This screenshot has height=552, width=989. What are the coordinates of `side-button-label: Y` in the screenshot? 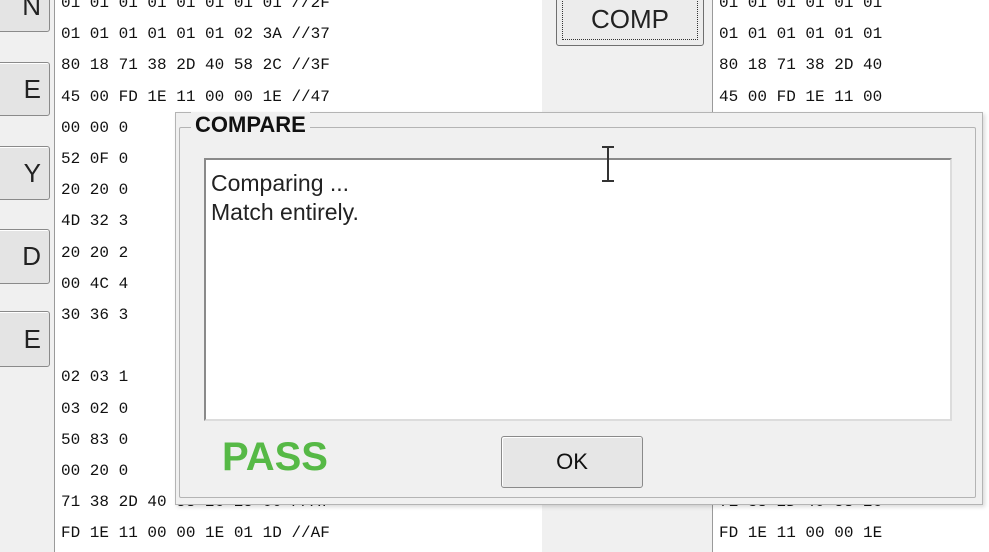 It's located at (32, 172).